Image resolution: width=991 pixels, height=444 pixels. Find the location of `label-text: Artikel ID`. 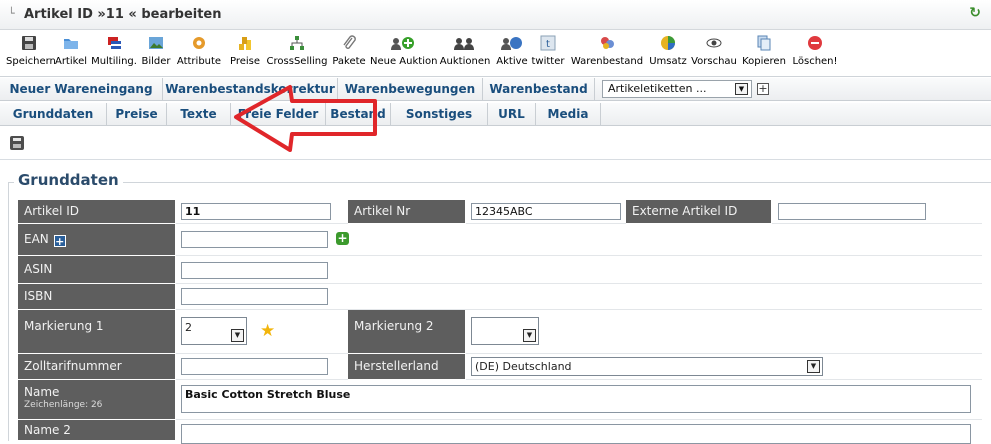

label-text: Artikel ID is located at coordinates (52, 211).